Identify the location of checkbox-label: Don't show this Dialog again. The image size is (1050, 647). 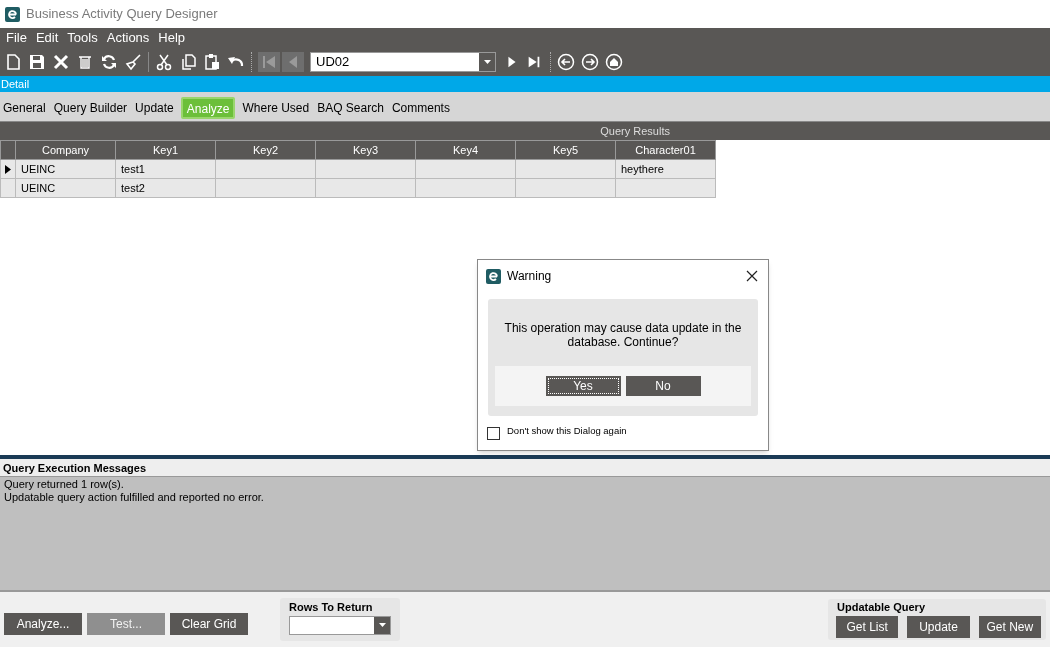
(567, 431).